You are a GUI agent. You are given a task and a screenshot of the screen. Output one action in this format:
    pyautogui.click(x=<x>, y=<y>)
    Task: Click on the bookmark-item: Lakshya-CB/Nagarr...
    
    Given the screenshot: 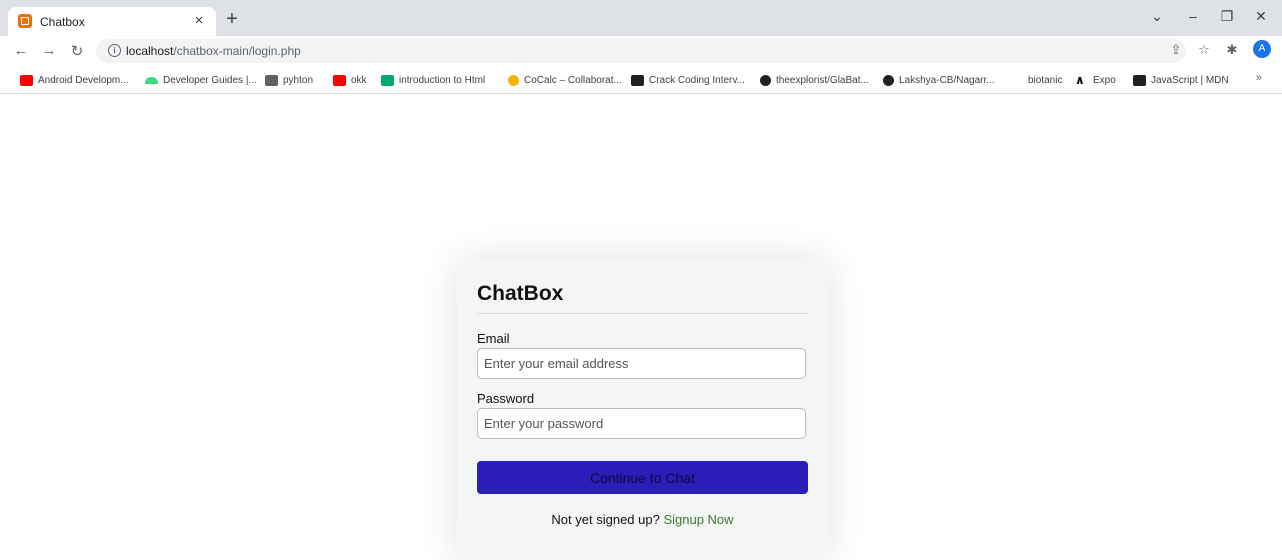 What is the action you would take?
    pyautogui.click(x=939, y=80)
    